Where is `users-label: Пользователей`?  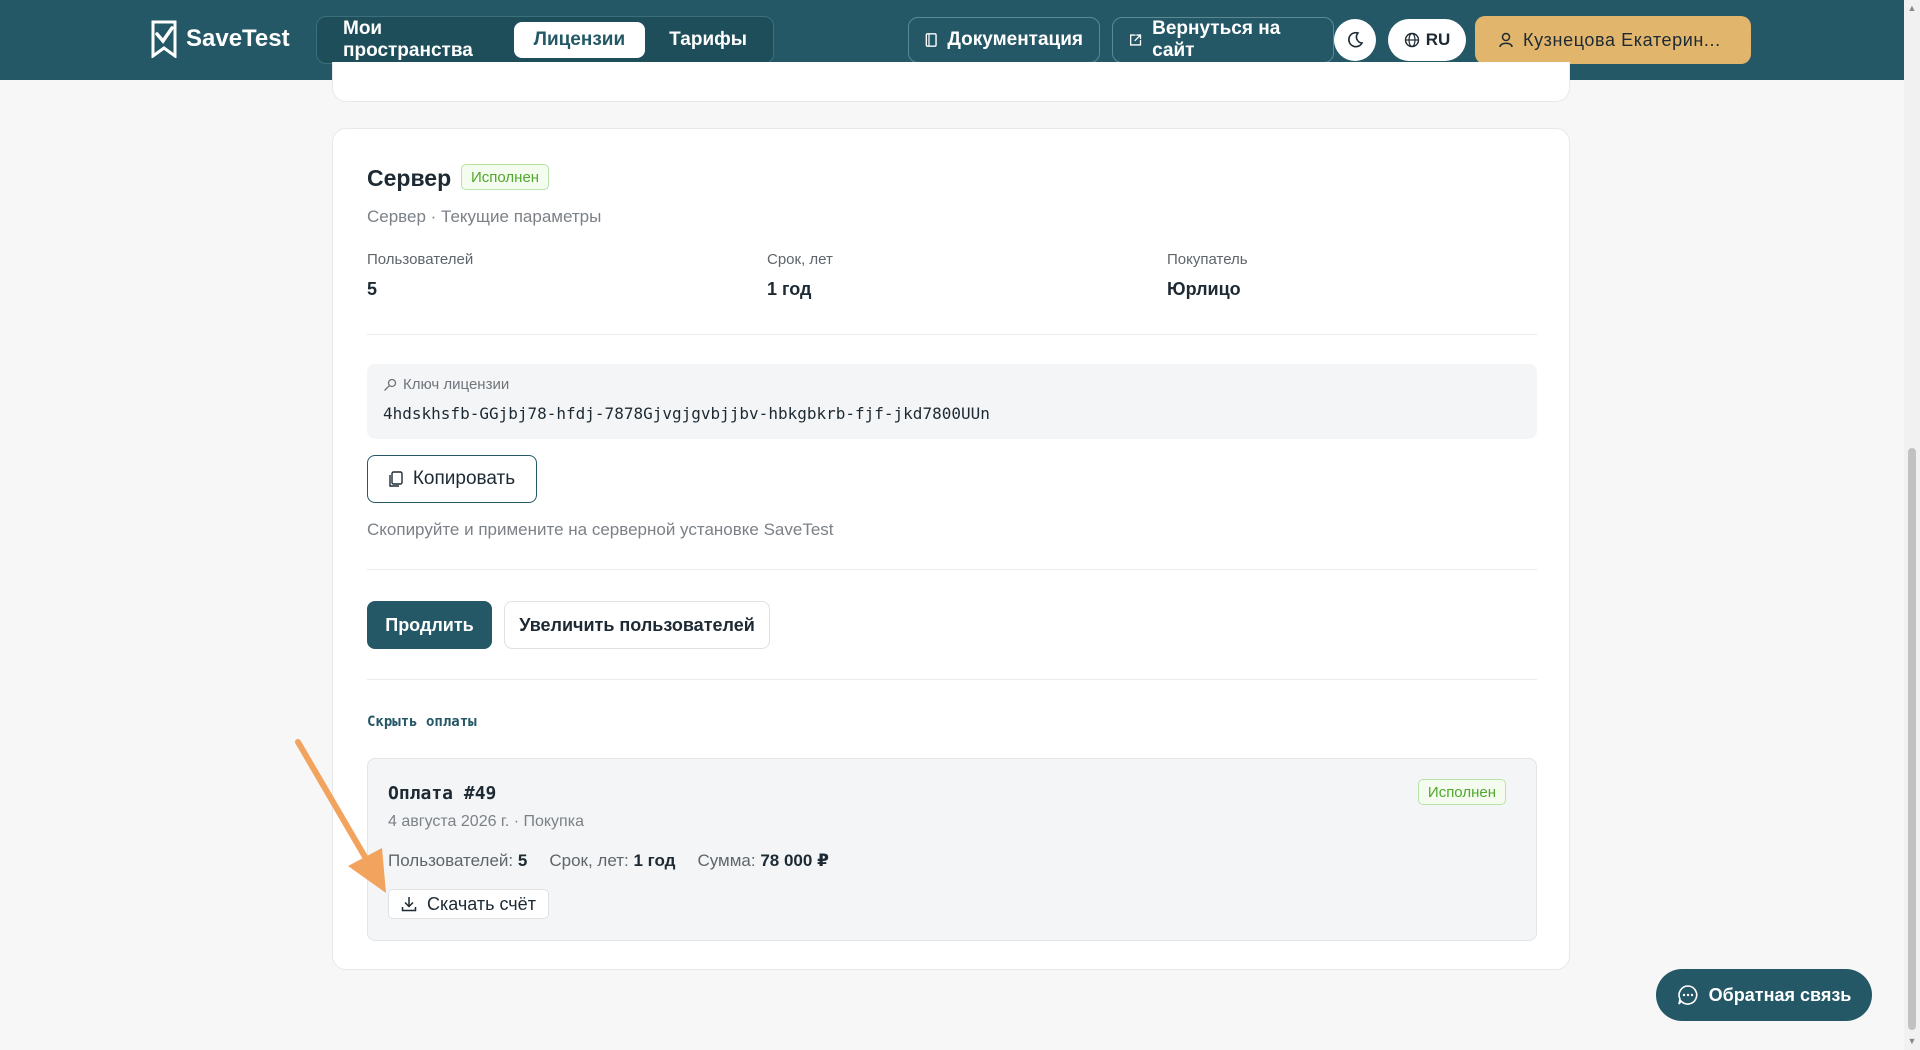
users-label: Пользователей is located at coordinates (420, 259).